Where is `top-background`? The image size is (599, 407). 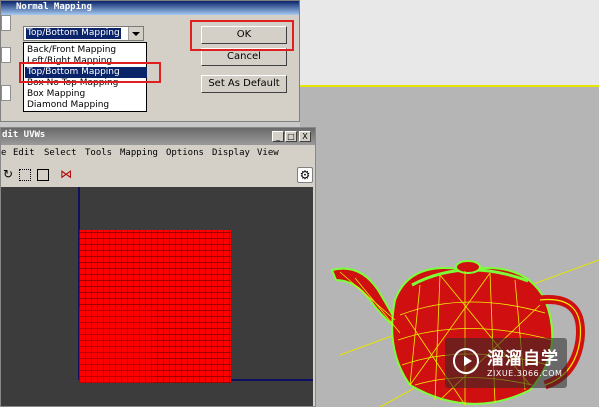 top-background is located at coordinates (449, 42).